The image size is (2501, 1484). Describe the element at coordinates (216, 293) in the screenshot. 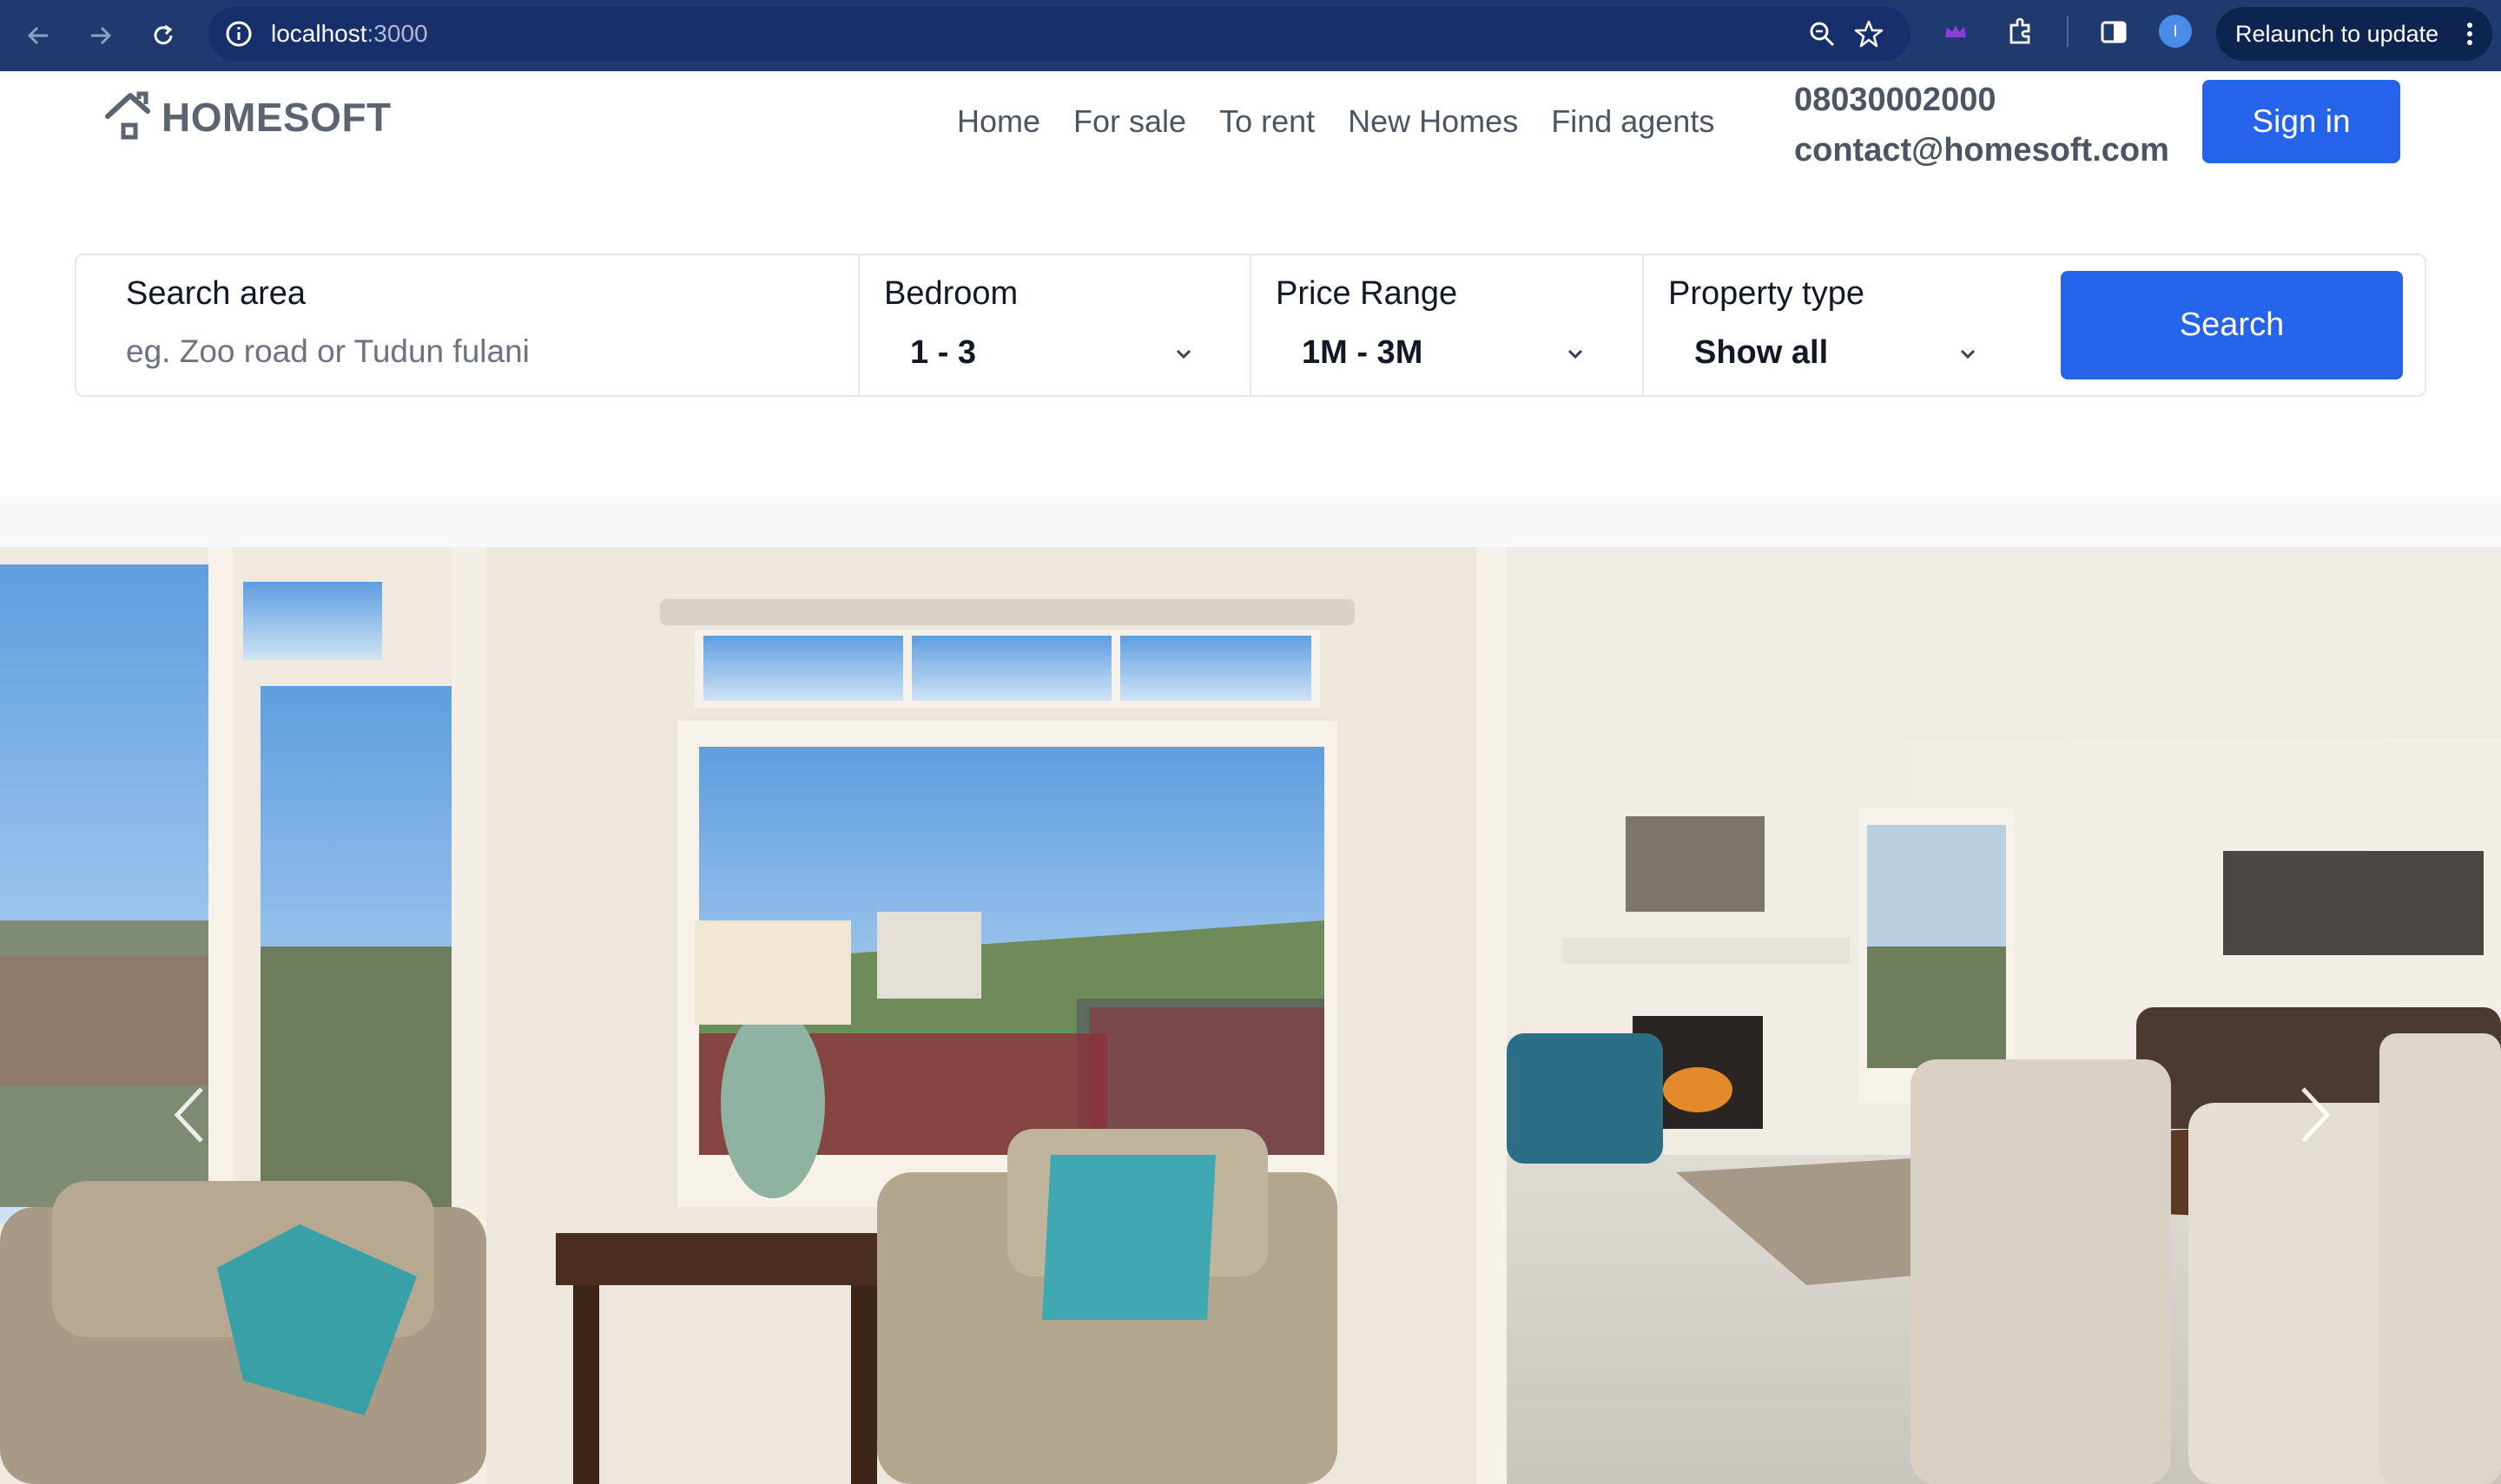

I see `search-area-label: Search area` at that location.